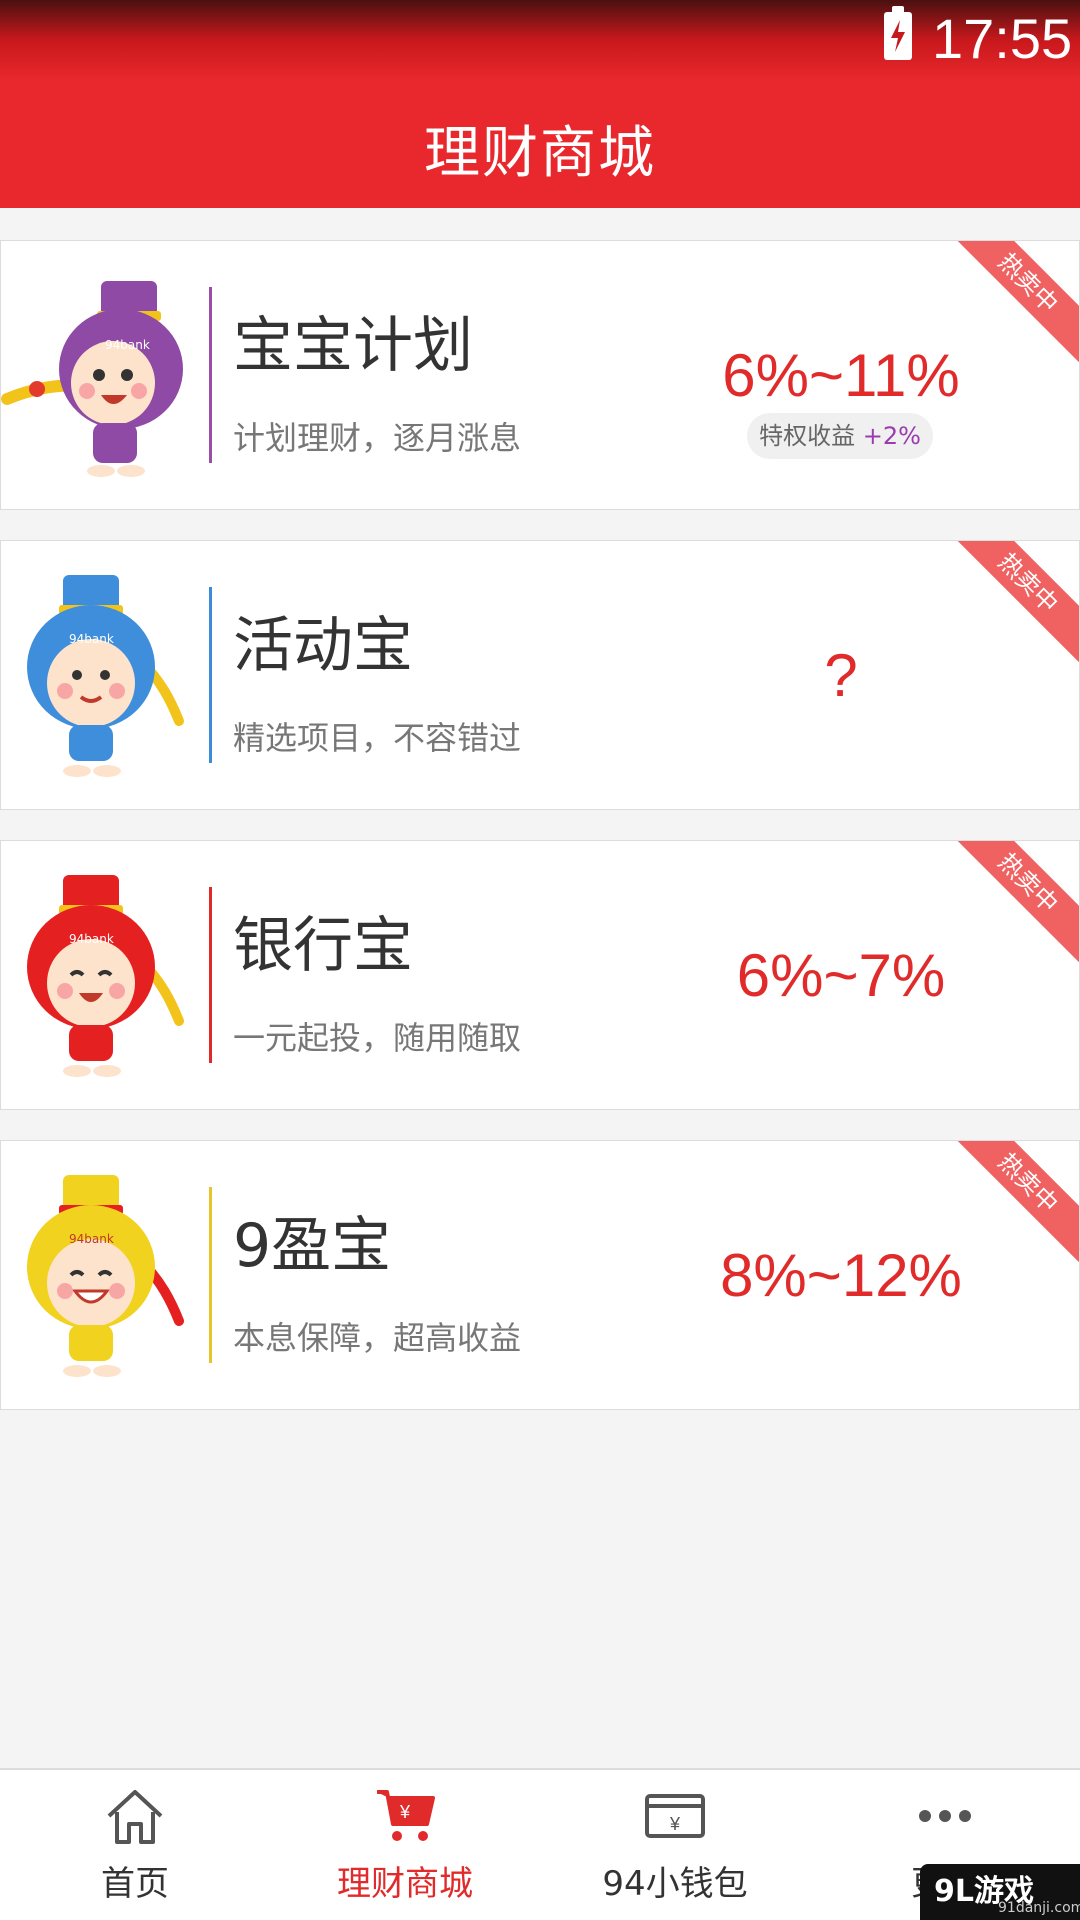 The height and width of the screenshot is (1920, 1080). Describe the element at coordinates (1039, 1908) in the screenshot. I see `watermark-sub: 91danji.com` at that location.